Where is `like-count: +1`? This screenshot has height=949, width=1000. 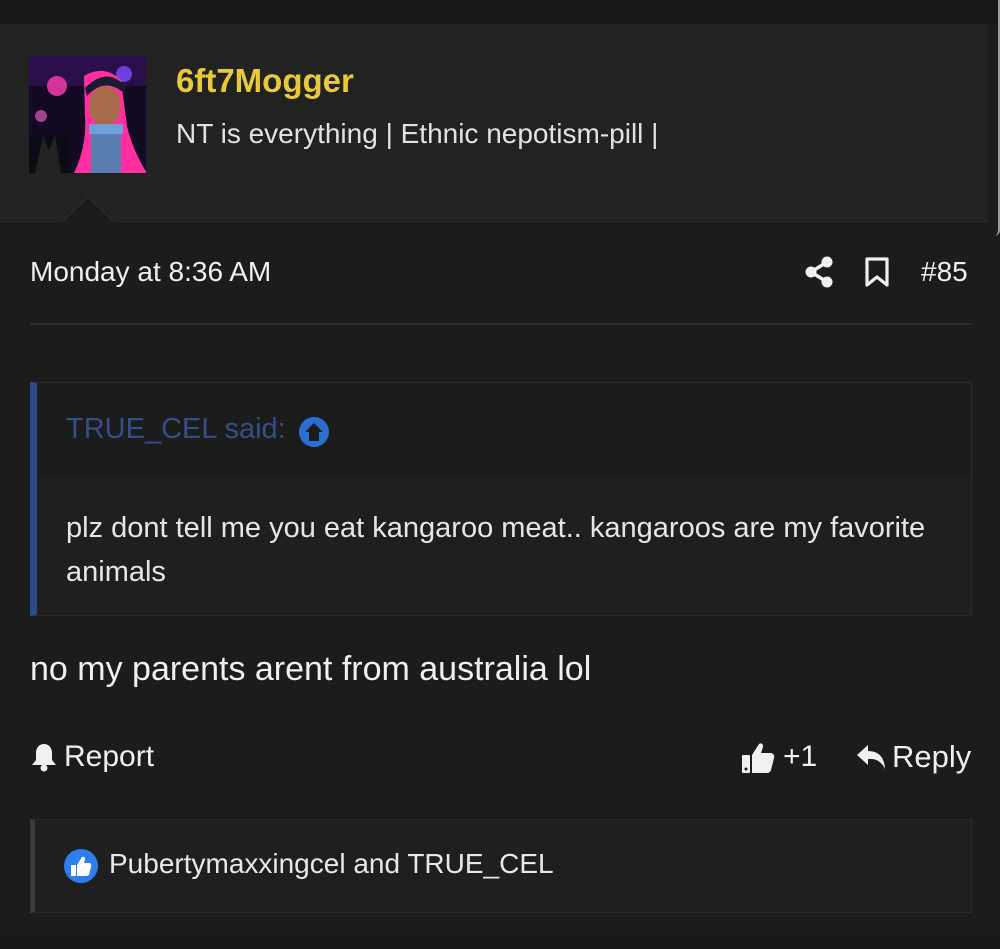
like-count: +1 is located at coordinates (800, 756).